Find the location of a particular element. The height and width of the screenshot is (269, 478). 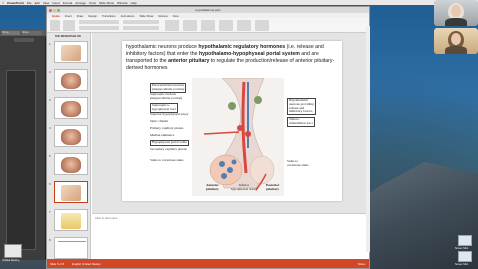

document-title: hypothalamus.pptx is located at coordinates (208, 10).